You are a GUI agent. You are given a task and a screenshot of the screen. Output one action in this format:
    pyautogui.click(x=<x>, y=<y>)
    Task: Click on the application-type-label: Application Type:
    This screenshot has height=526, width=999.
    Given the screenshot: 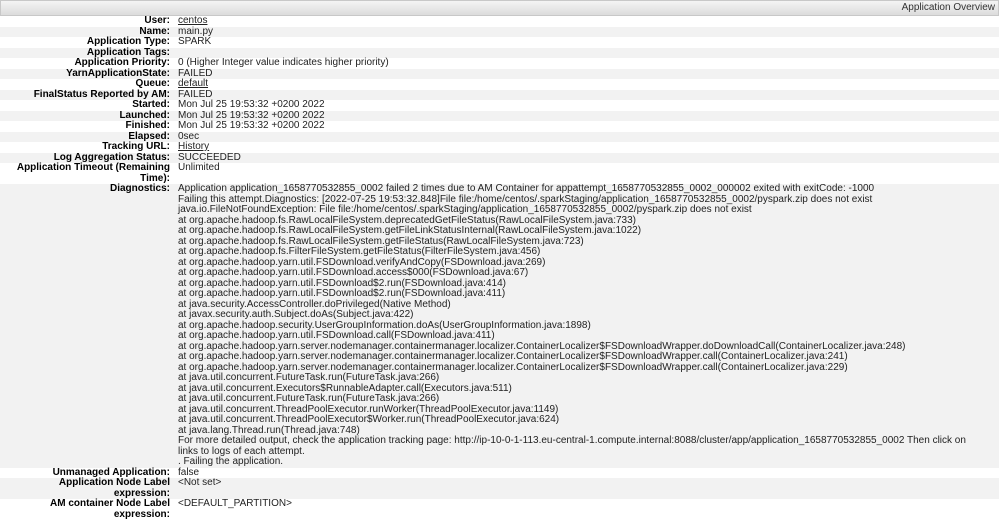 What is the action you would take?
    pyautogui.click(x=87, y=42)
    